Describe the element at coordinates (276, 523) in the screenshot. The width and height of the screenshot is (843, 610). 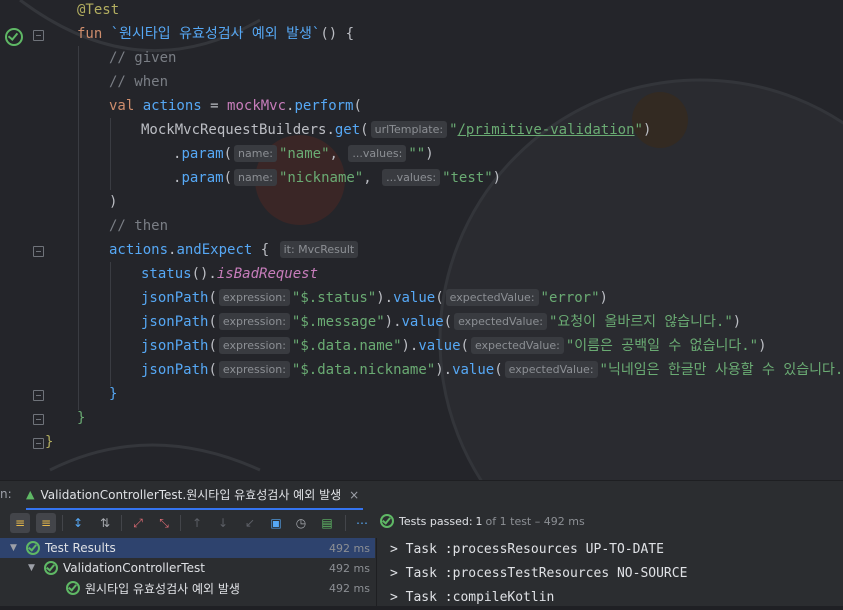
I see `export-icon: ▣` at that location.